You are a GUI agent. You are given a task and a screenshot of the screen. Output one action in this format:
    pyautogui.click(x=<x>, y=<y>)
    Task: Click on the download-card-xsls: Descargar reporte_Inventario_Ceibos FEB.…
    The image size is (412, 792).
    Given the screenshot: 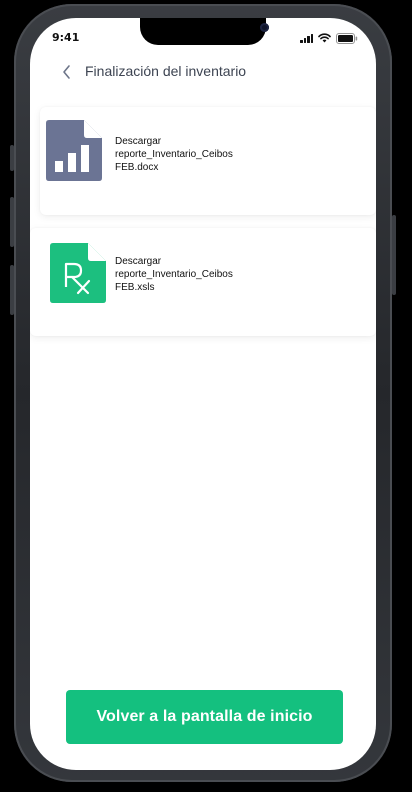 What is the action you would take?
    pyautogui.click(x=203, y=282)
    